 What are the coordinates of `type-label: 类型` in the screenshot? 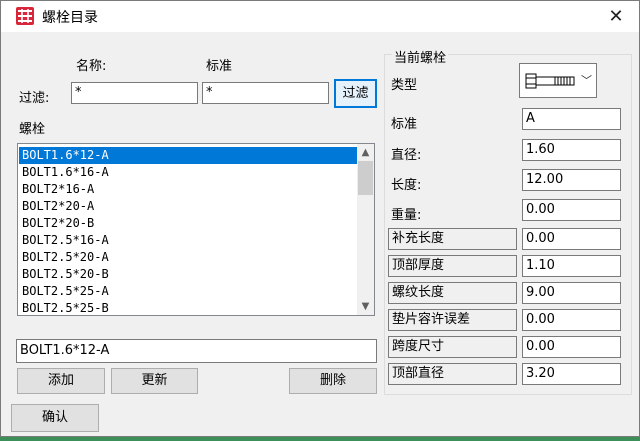 It's located at (404, 85).